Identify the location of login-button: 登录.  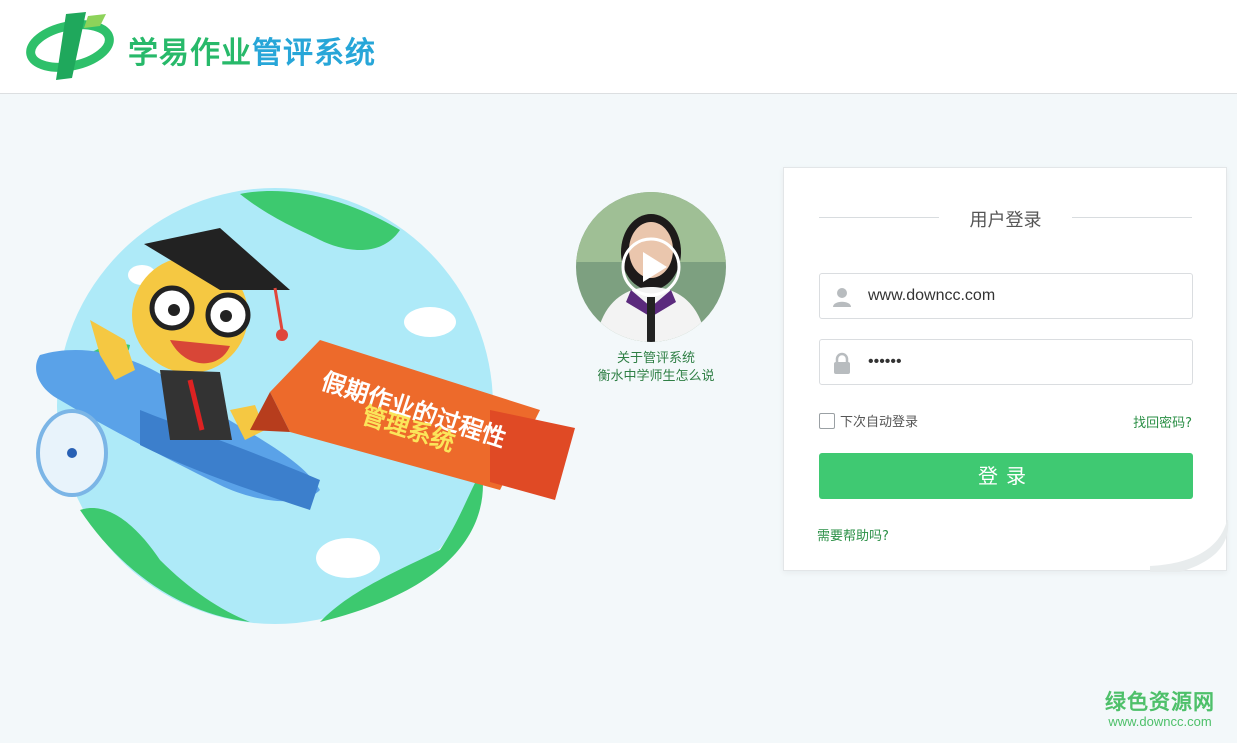
(1006, 476).